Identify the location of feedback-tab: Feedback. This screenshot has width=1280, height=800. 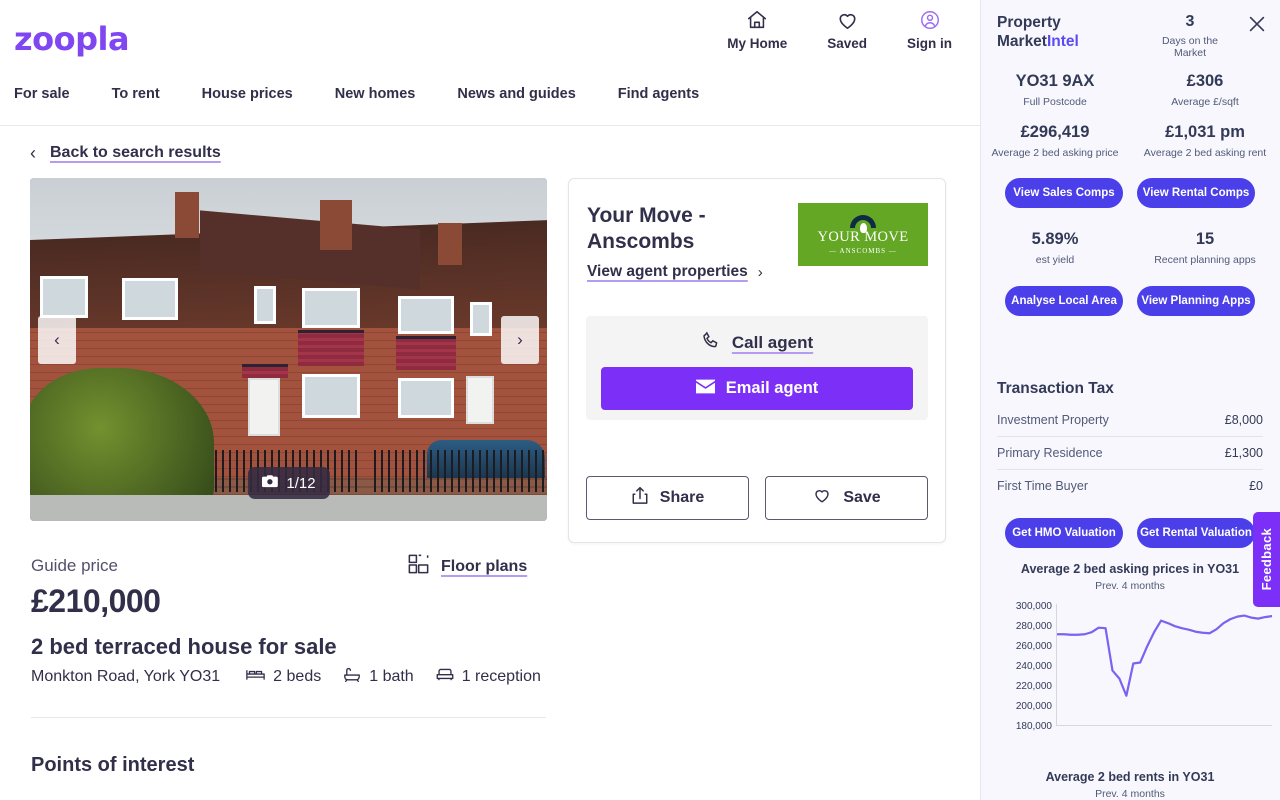
(1266, 559).